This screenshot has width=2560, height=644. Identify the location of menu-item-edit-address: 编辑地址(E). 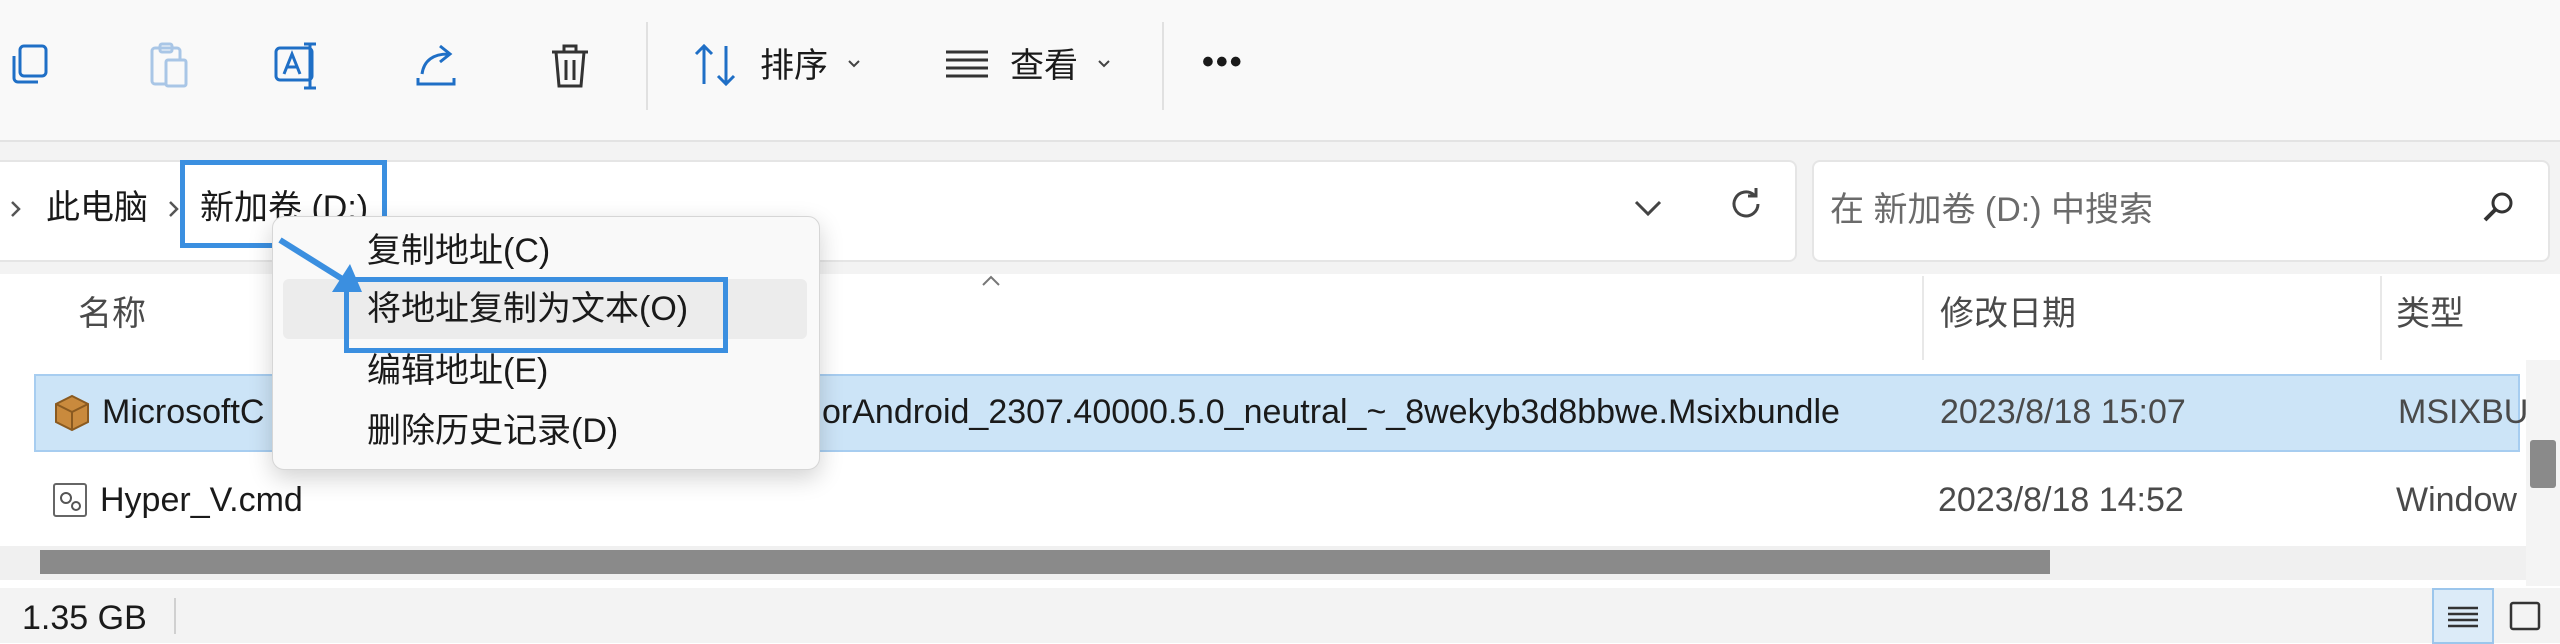
(457, 371).